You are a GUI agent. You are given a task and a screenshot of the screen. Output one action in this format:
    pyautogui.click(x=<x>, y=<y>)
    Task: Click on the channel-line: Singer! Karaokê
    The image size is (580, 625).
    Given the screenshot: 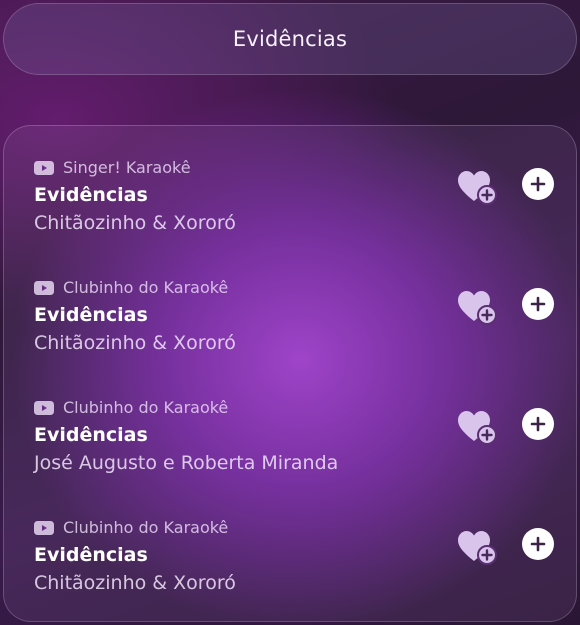 What is the action you would take?
    pyautogui.click(x=112, y=167)
    